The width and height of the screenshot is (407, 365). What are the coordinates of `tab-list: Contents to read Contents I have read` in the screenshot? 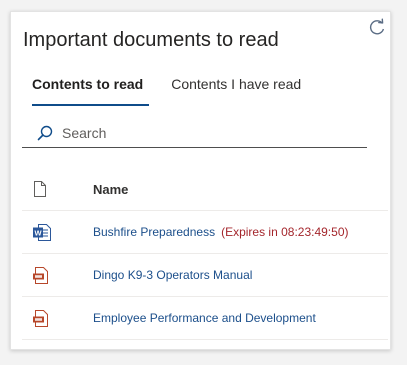 It's located at (166, 90).